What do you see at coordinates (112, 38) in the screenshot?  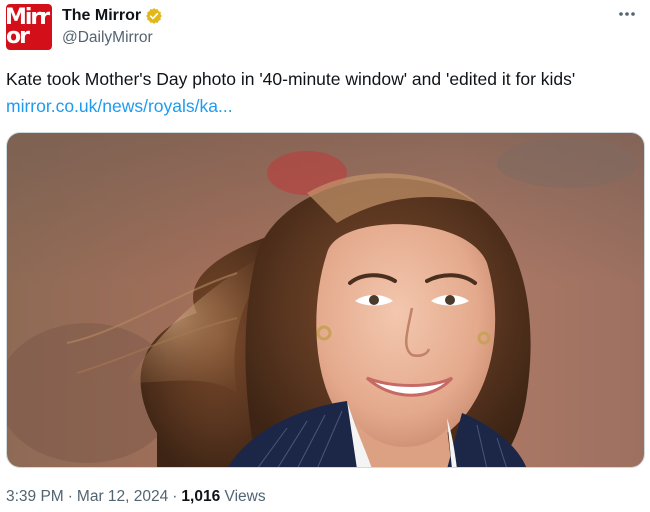 I see `handle: @DailyMirror` at bounding box center [112, 38].